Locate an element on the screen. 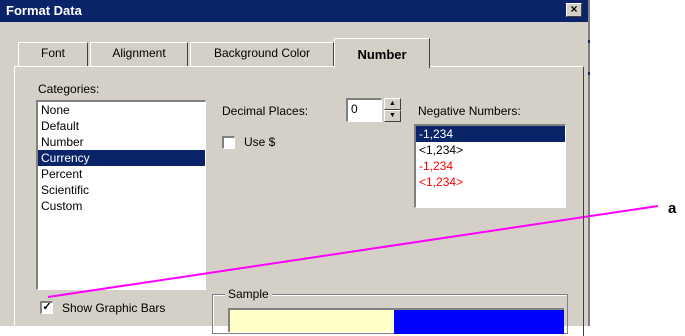  tab-number: Number is located at coordinates (382, 53).